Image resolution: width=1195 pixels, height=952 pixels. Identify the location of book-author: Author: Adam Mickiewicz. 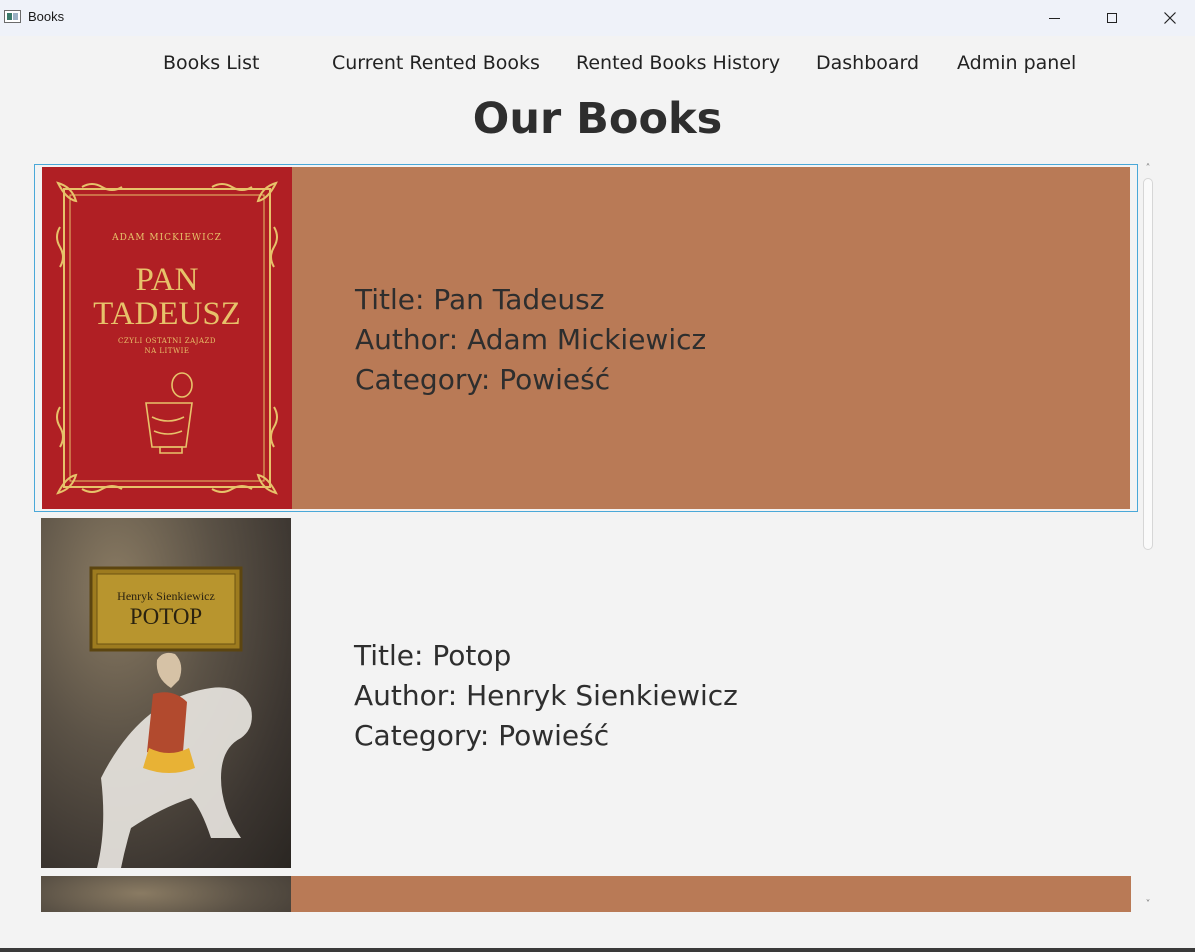
(531, 339).